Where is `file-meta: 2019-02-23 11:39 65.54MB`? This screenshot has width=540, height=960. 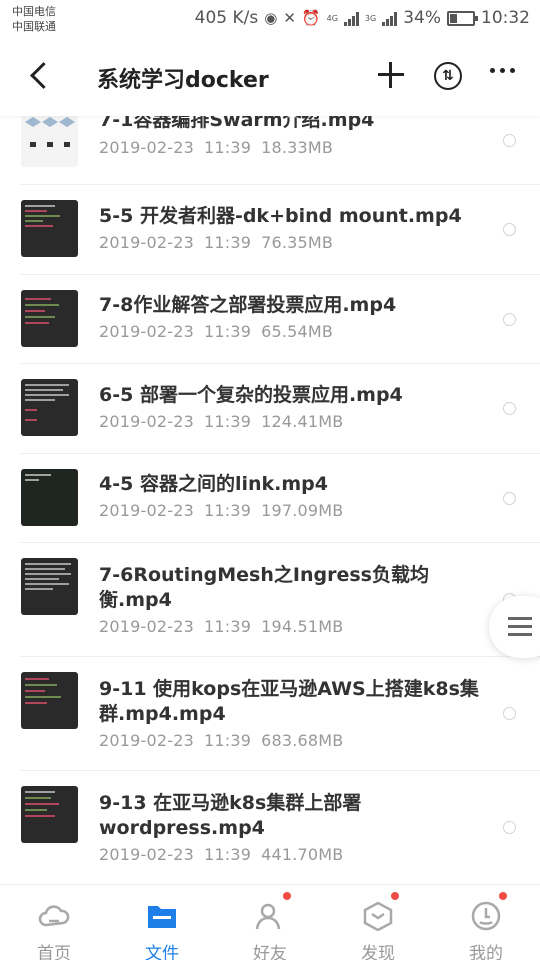 file-meta: 2019-02-23 11:39 65.54MB is located at coordinates (216, 331).